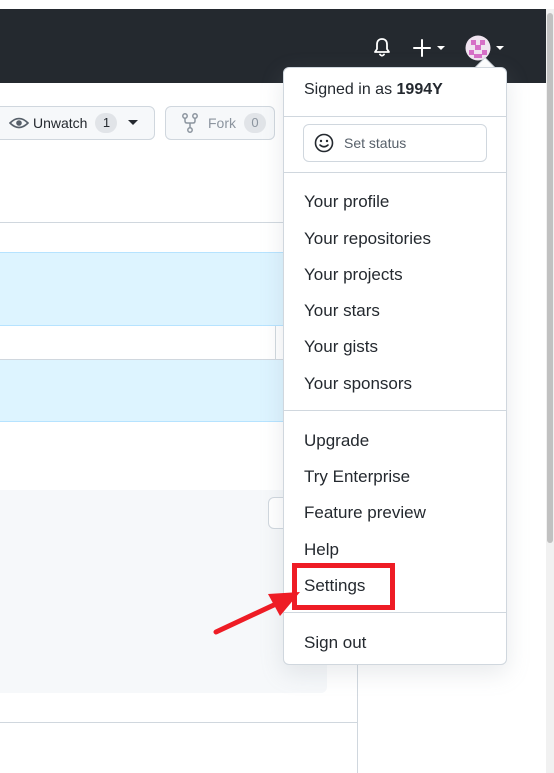  I want to click on set-status-label: Set status, so click(375, 143).